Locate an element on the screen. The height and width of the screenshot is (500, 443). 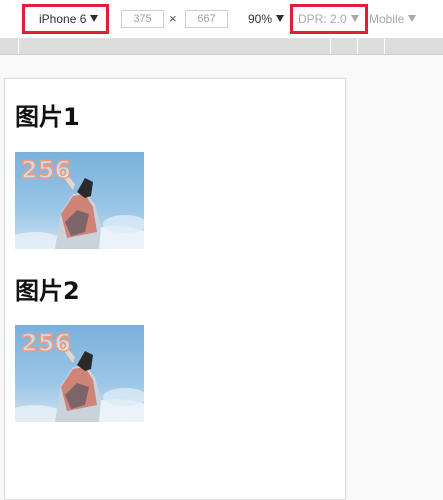
zoom-select: 90% is located at coordinates (266, 19).